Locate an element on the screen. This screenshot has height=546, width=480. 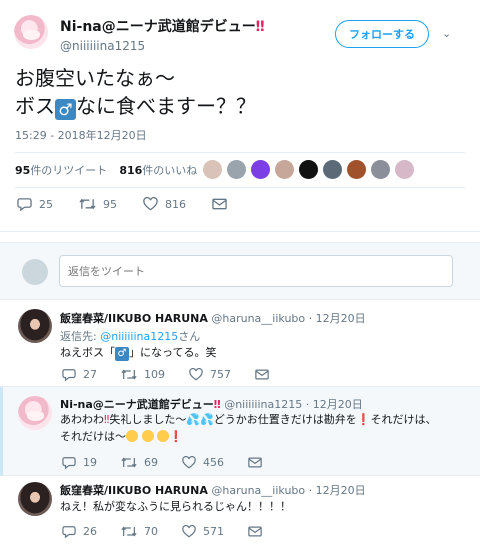
tweet-text: お腹空いたなぁ～ ボス ♂ なに食べますー？？ is located at coordinates (135, 93).